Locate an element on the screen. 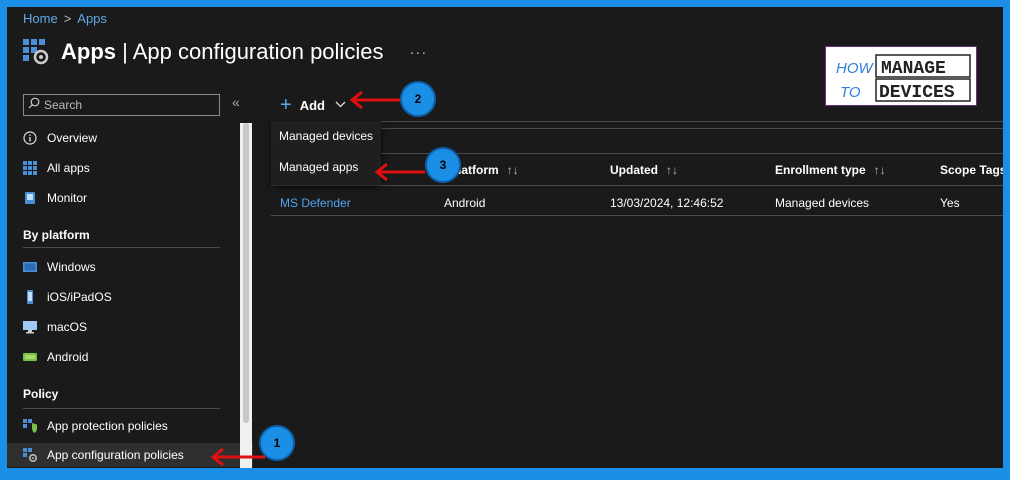 Image resolution: width=1010 pixels, height=480 pixels. sidebar-item-label: macOS is located at coordinates (67, 327).